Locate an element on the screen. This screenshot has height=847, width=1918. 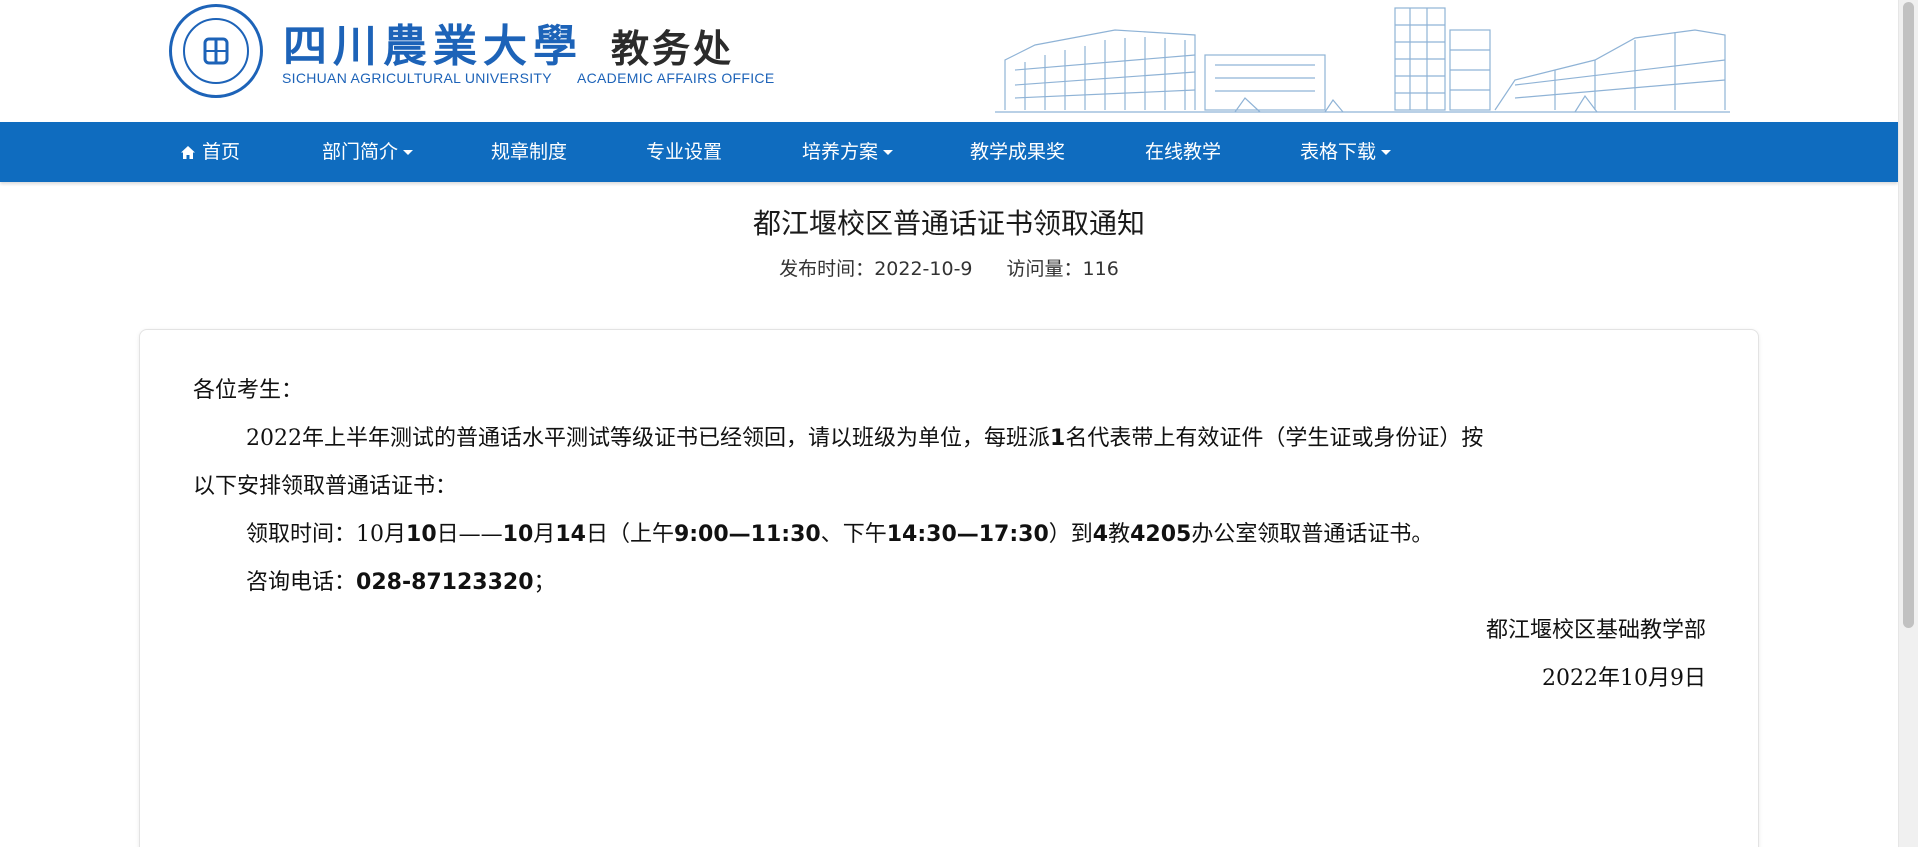
nav-item-form-download: 表格下载 is located at coordinates (1346, 152).